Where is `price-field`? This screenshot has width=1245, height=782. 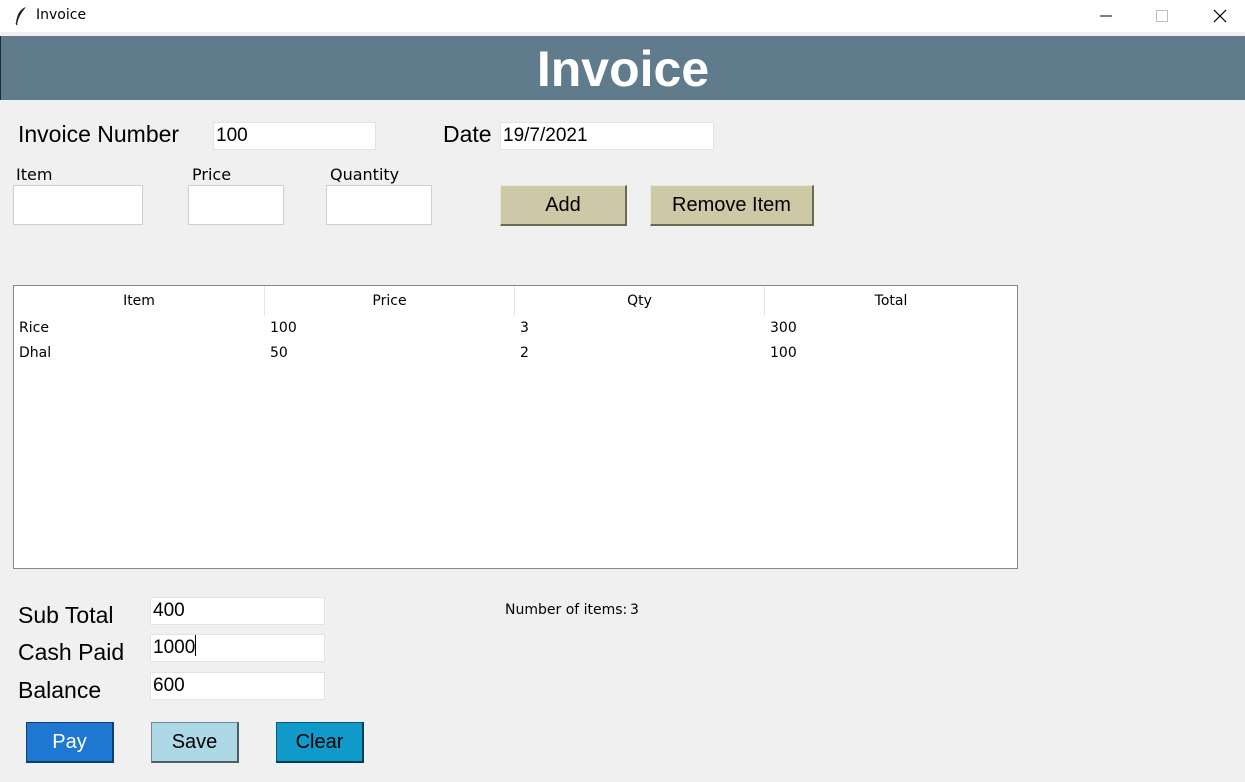 price-field is located at coordinates (236, 205).